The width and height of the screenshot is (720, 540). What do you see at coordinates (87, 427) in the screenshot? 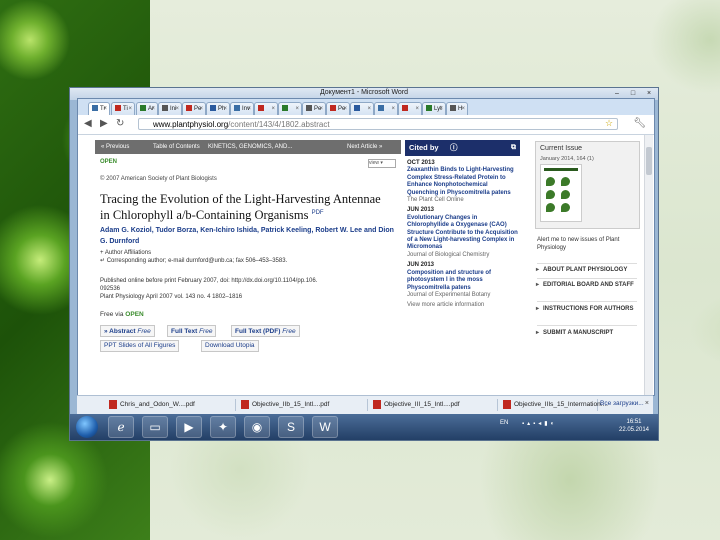
I see `start-button` at bounding box center [87, 427].